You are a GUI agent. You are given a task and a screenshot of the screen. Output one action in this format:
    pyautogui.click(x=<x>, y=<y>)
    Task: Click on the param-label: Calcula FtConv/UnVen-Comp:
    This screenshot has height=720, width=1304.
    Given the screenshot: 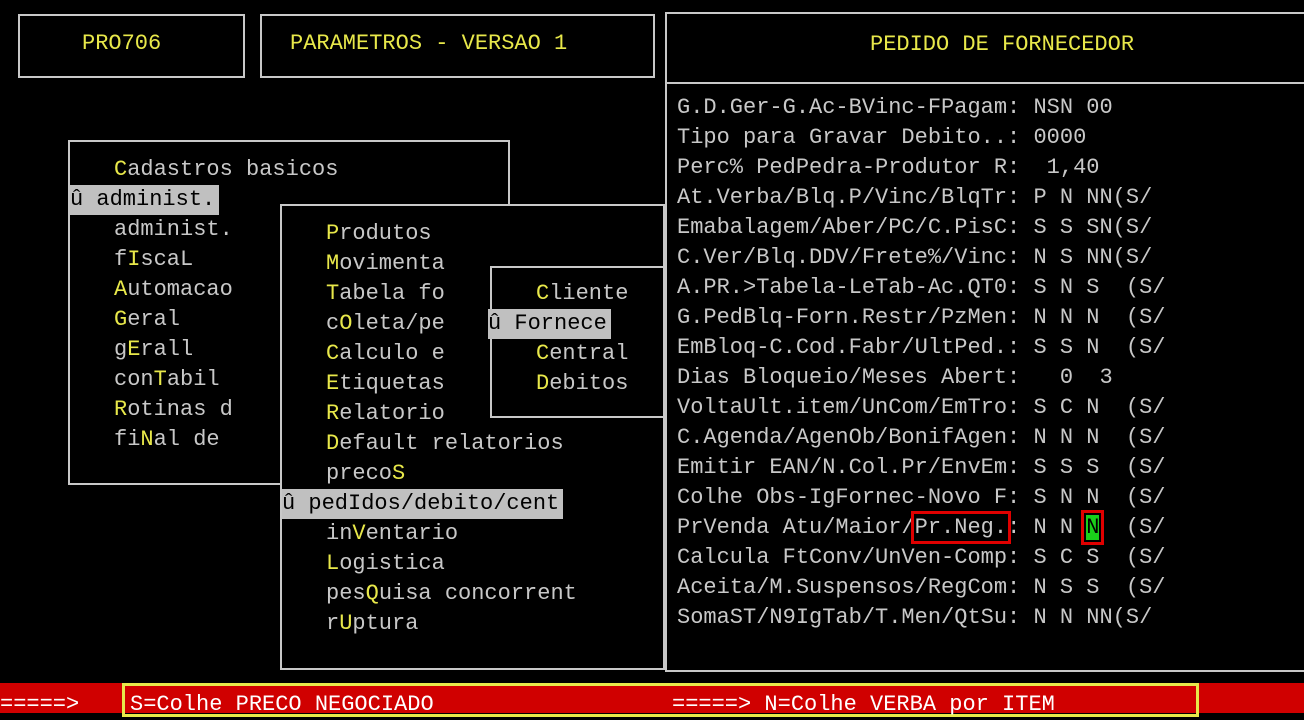 What is the action you would take?
    pyautogui.click(x=849, y=557)
    